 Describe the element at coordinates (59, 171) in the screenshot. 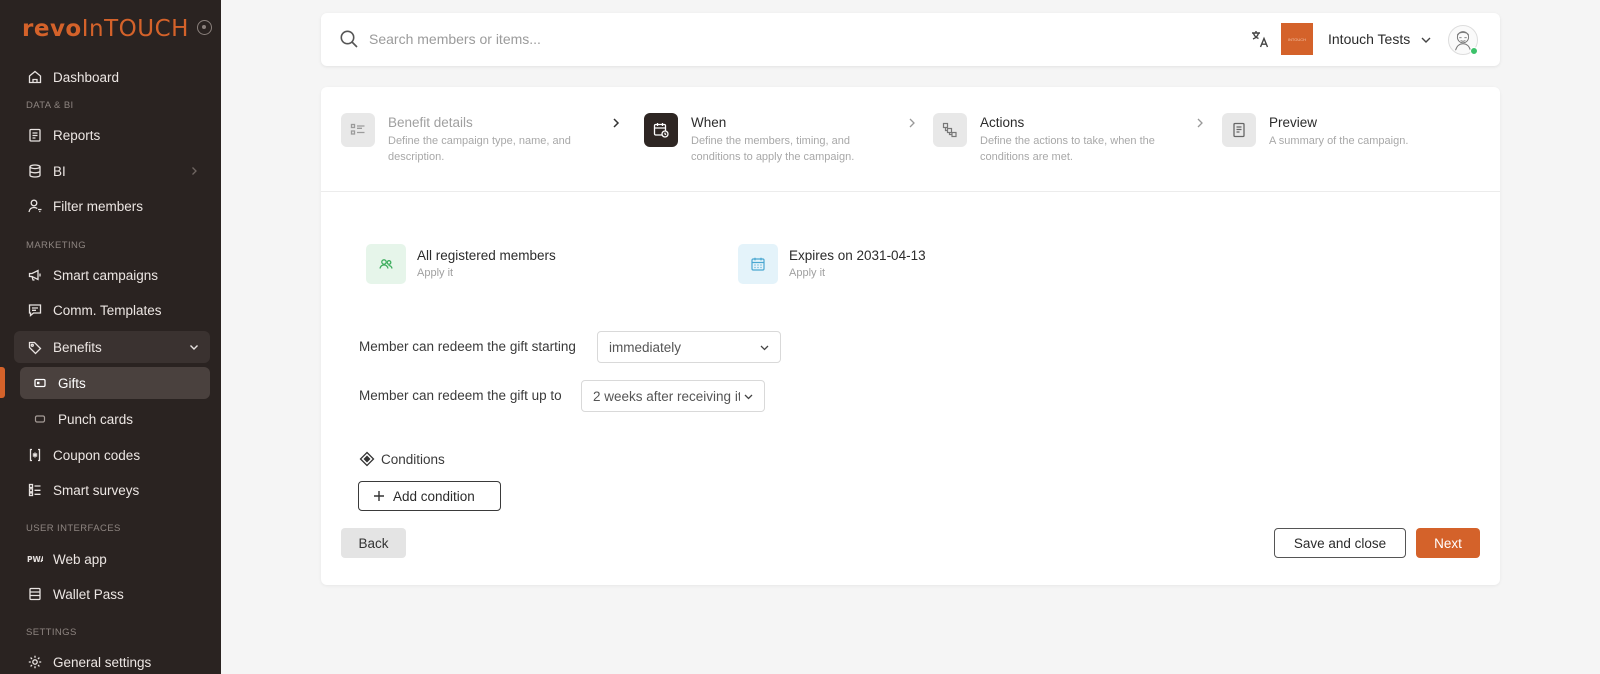

I see `sidebar-item-label: BI` at that location.